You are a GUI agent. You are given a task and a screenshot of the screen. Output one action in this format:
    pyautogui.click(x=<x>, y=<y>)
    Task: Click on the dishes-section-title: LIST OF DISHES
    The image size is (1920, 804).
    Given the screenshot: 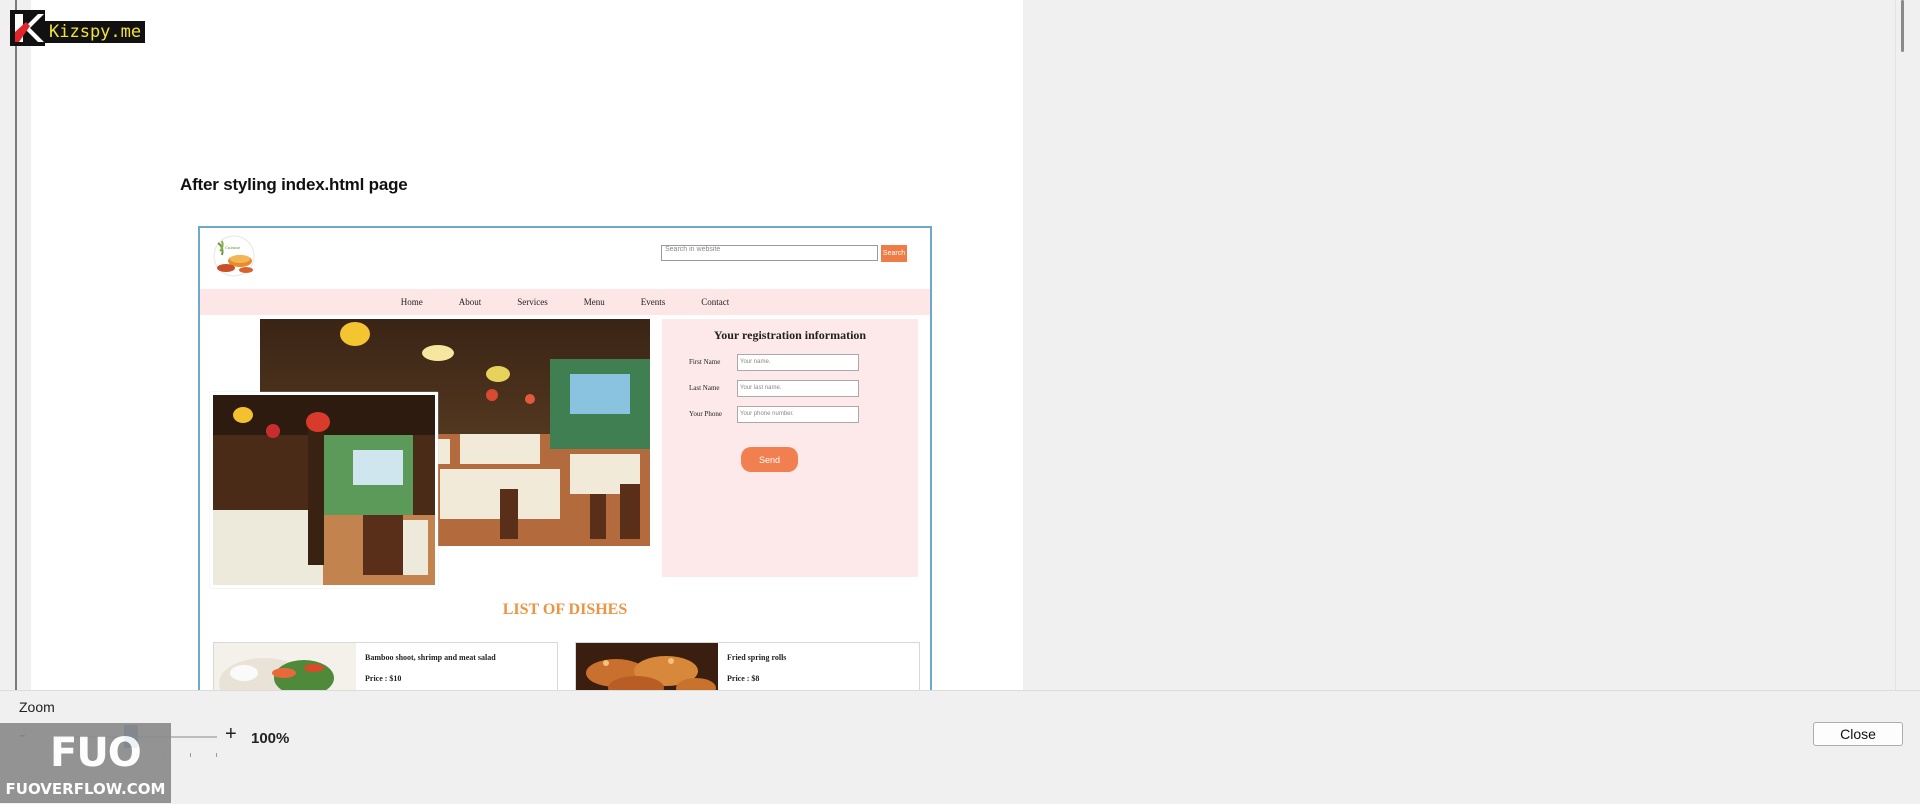 What is the action you would take?
    pyautogui.click(x=565, y=609)
    